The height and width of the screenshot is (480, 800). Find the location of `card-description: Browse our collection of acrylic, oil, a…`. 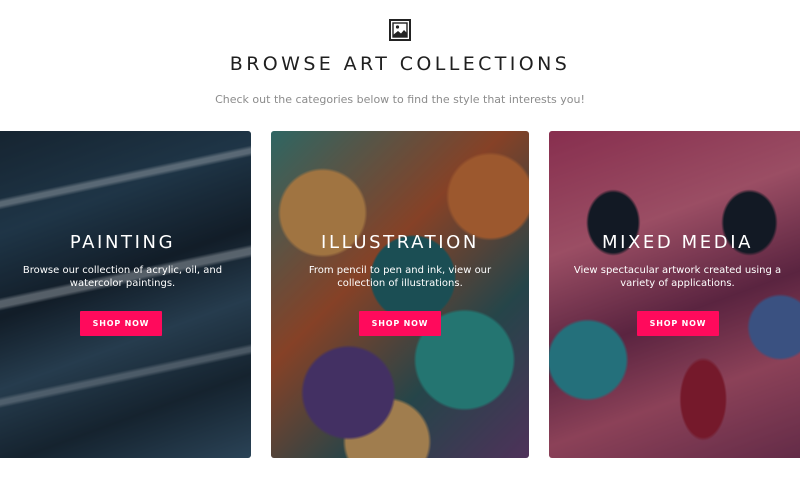

card-description: Browse our collection of acrylic, oil, a… is located at coordinates (122, 277).